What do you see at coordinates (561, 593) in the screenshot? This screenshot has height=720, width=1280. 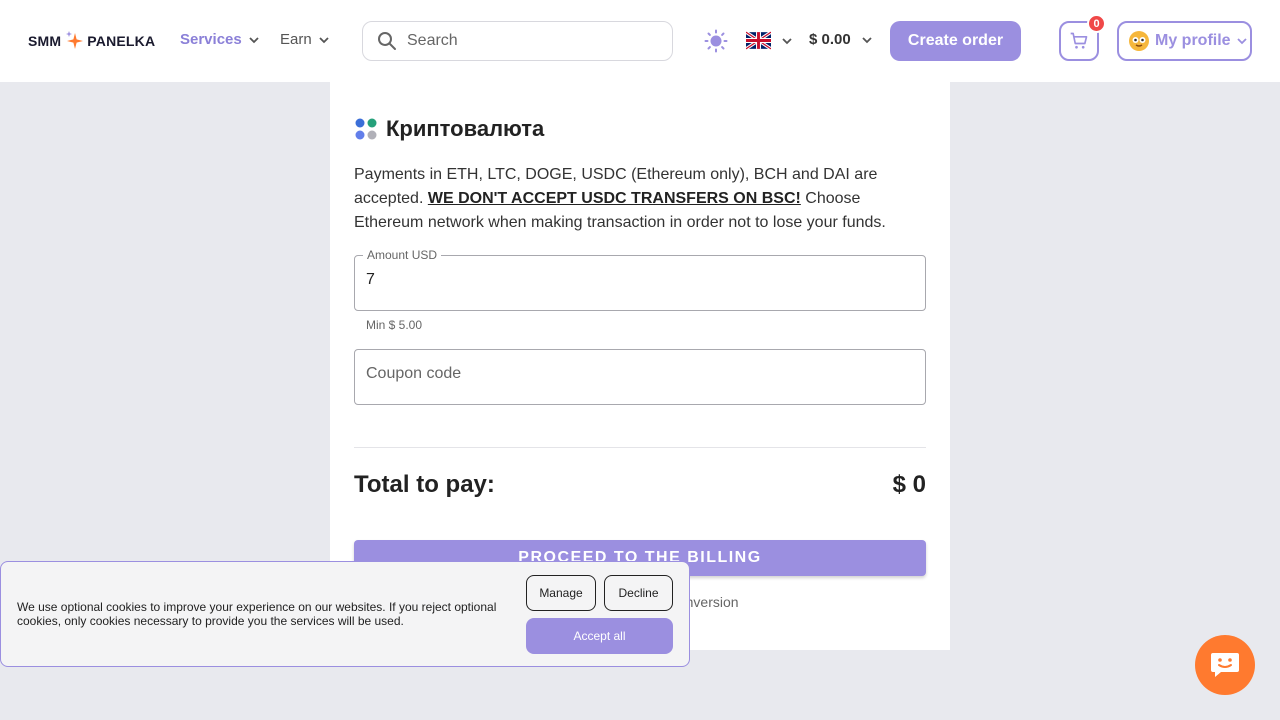 I see `cookie-manage-button: Manage` at bounding box center [561, 593].